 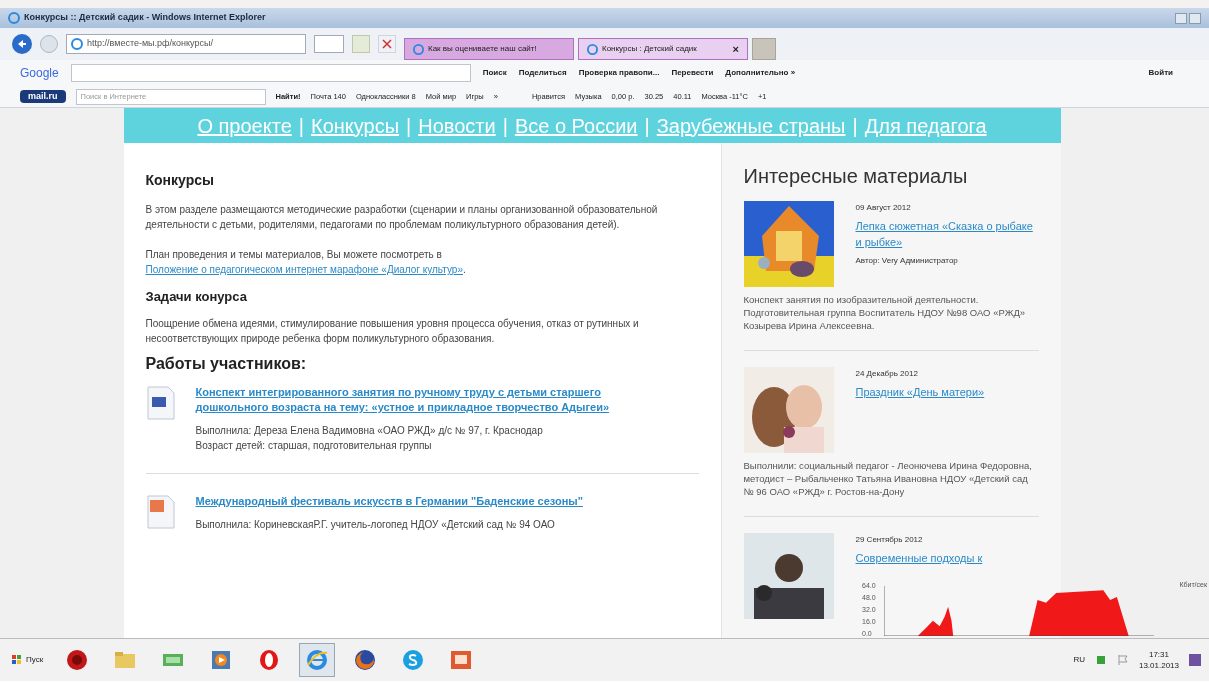 What do you see at coordinates (1195, 18) in the screenshot?
I see `maximize-button` at bounding box center [1195, 18].